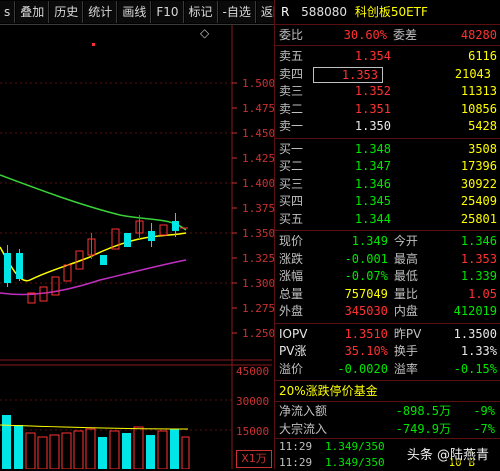 The width and height of the screenshot is (500, 471). Describe the element at coordinates (291, 218) in the screenshot. I see `level-label: 买五` at that location.